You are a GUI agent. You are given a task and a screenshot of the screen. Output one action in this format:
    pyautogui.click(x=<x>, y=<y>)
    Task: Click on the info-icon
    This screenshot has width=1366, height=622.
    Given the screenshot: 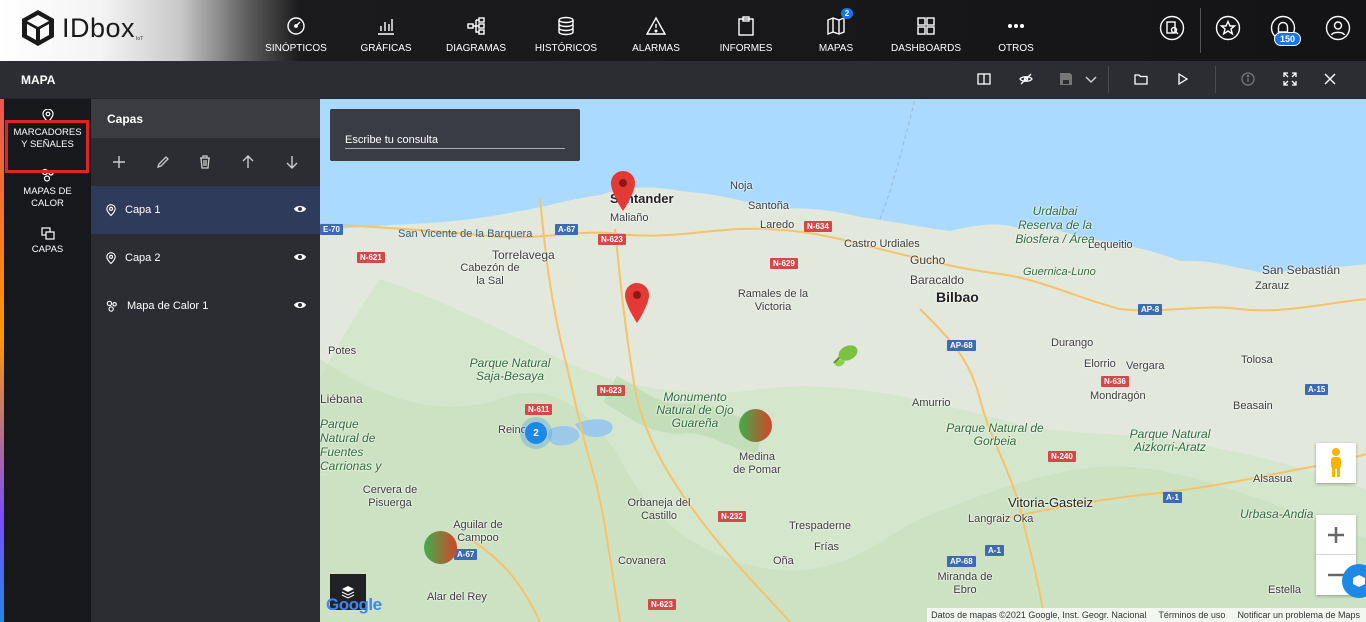 What is the action you would take?
    pyautogui.click(x=1248, y=79)
    